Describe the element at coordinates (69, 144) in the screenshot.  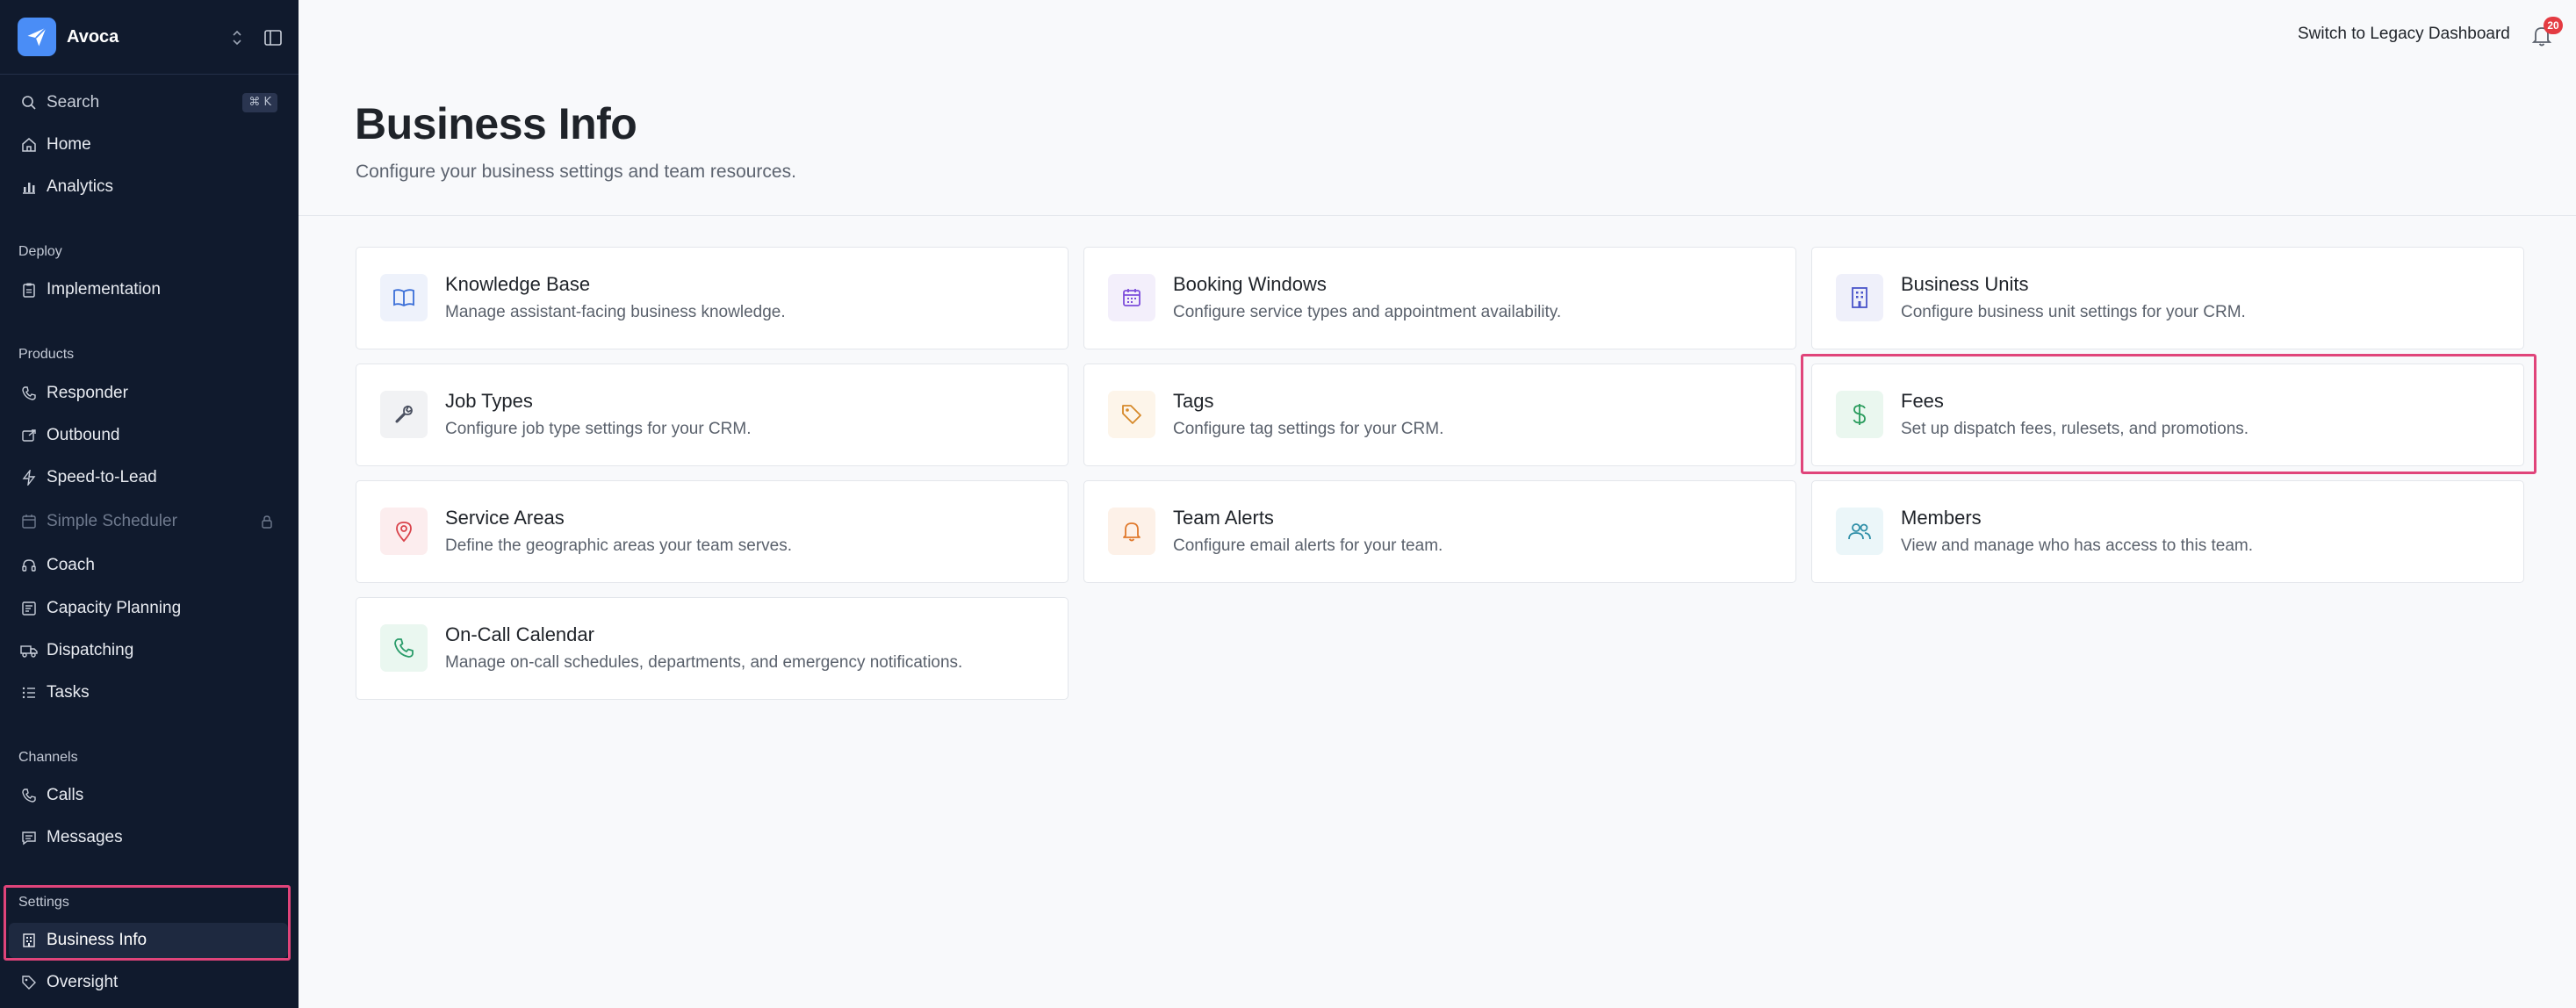
I see `sidebar-item-label: Home` at that location.